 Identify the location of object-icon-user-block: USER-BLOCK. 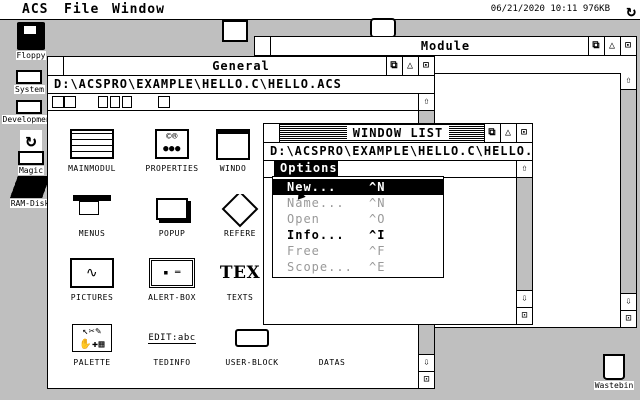
(252, 345).